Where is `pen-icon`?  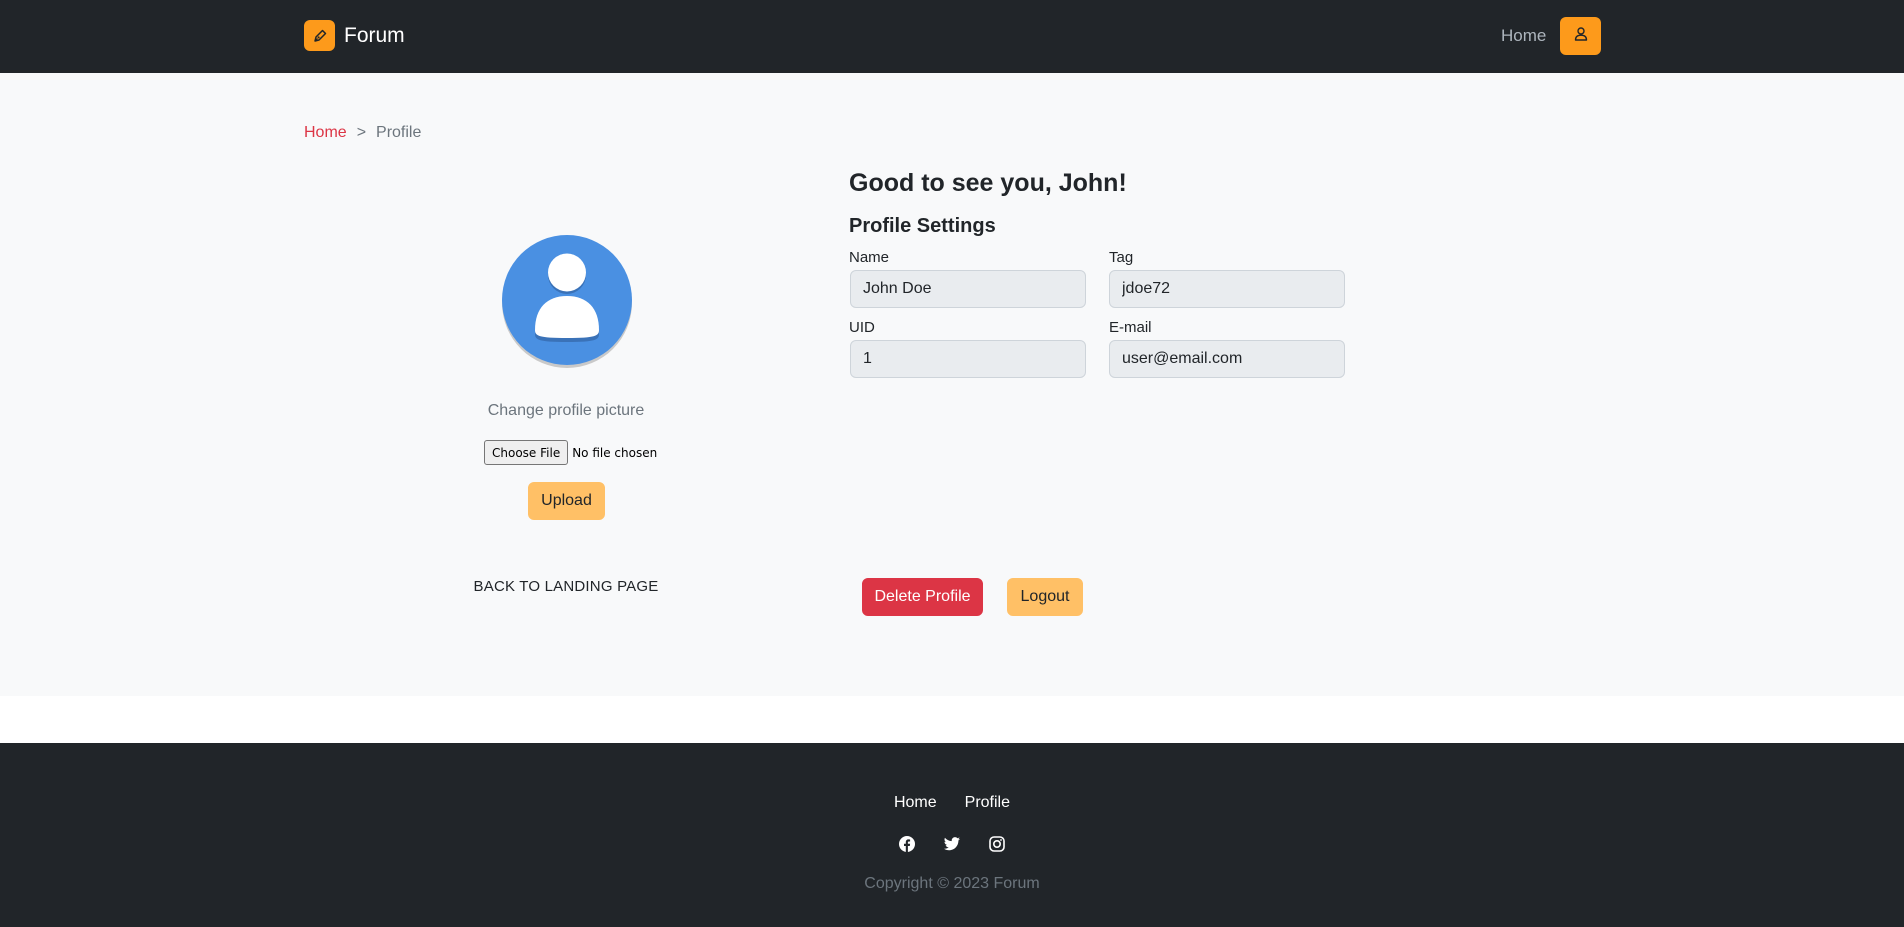
pen-icon is located at coordinates (319, 35).